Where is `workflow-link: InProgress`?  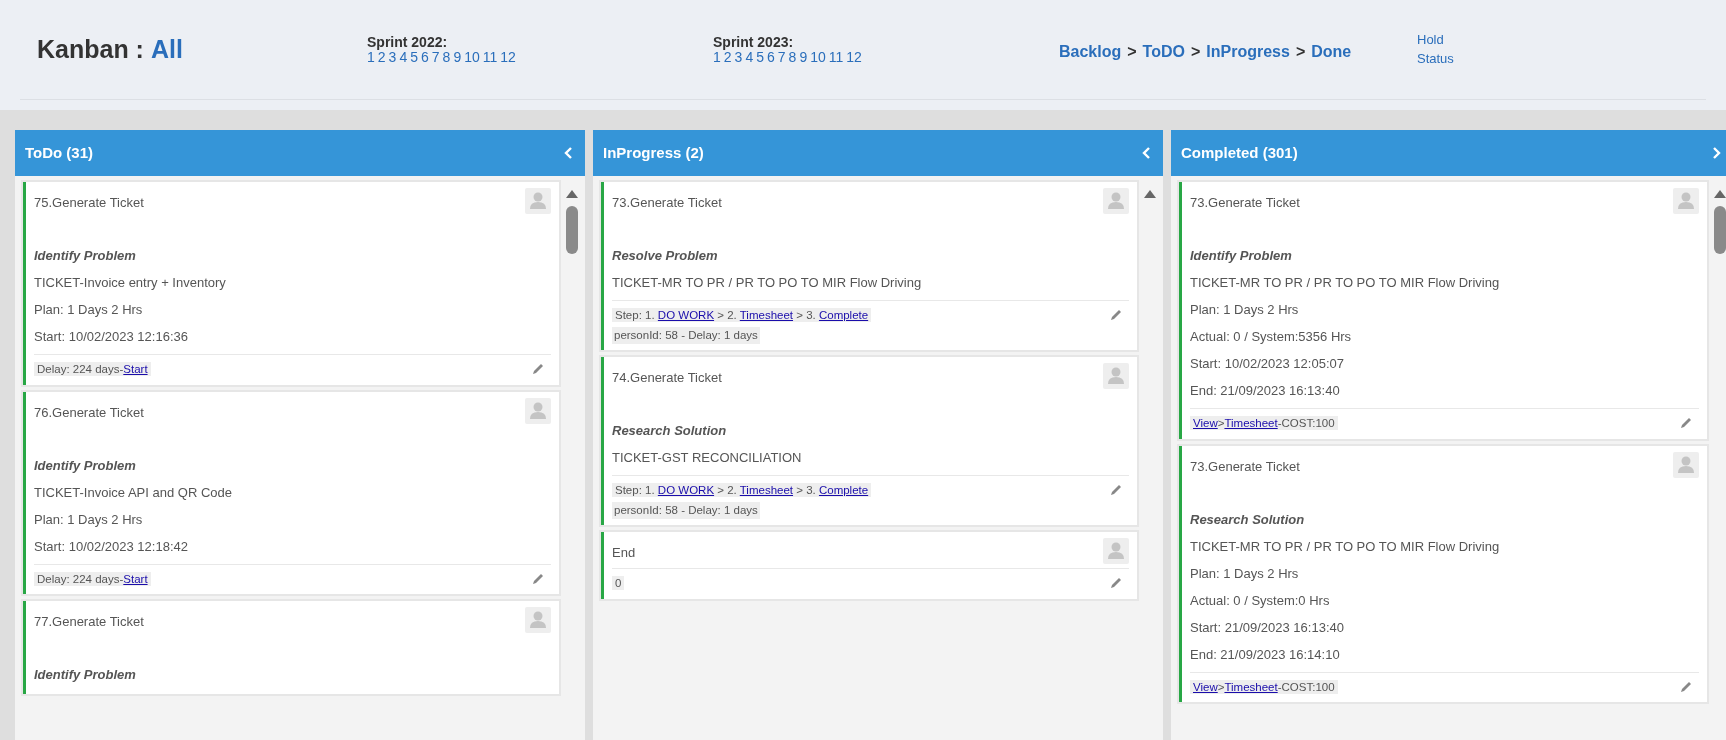
workflow-link: InProgress is located at coordinates (1248, 51).